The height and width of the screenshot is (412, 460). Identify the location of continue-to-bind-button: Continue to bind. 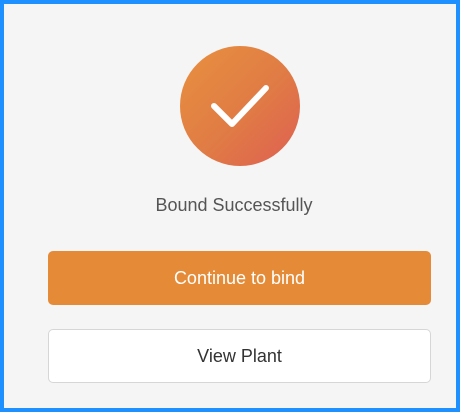
(239, 278).